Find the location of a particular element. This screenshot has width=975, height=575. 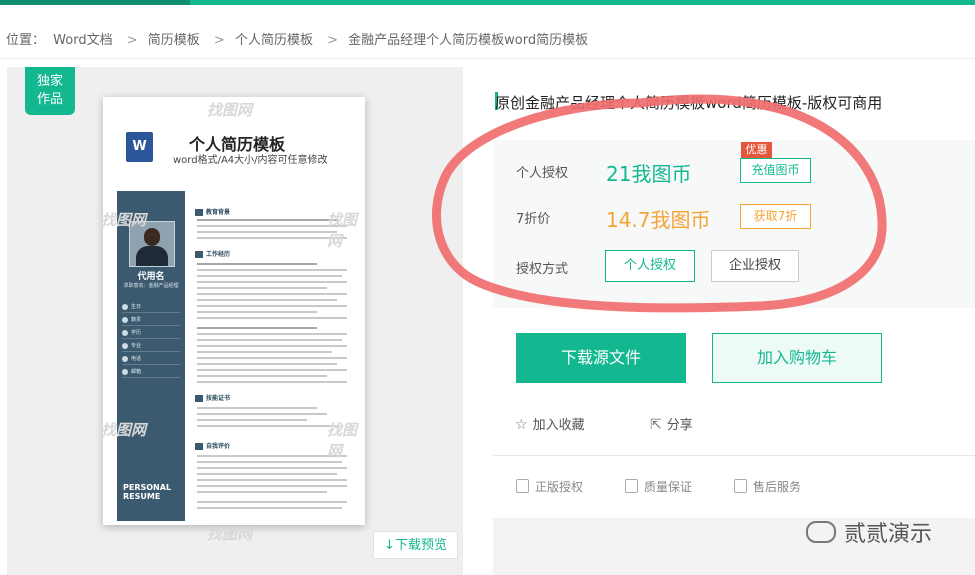

top-accent-bar-active is located at coordinates (95, 2).